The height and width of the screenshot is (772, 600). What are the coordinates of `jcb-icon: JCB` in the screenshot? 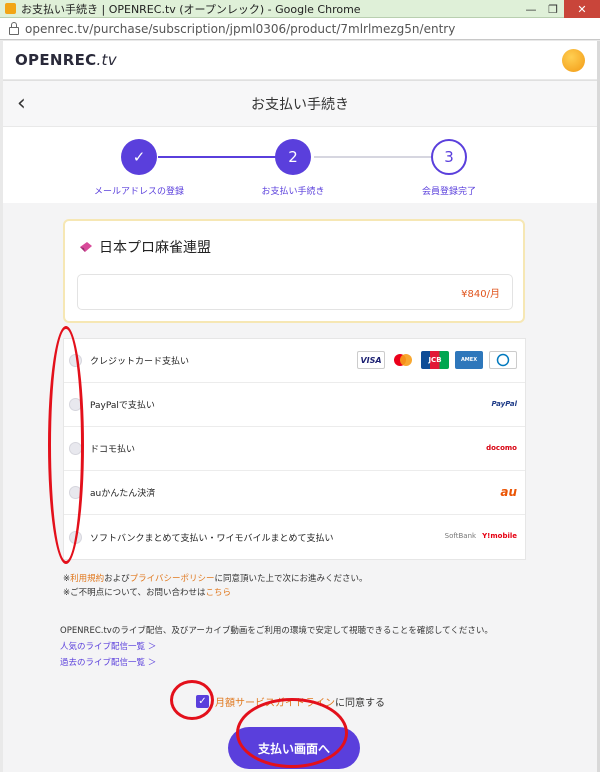 It's located at (435, 360).